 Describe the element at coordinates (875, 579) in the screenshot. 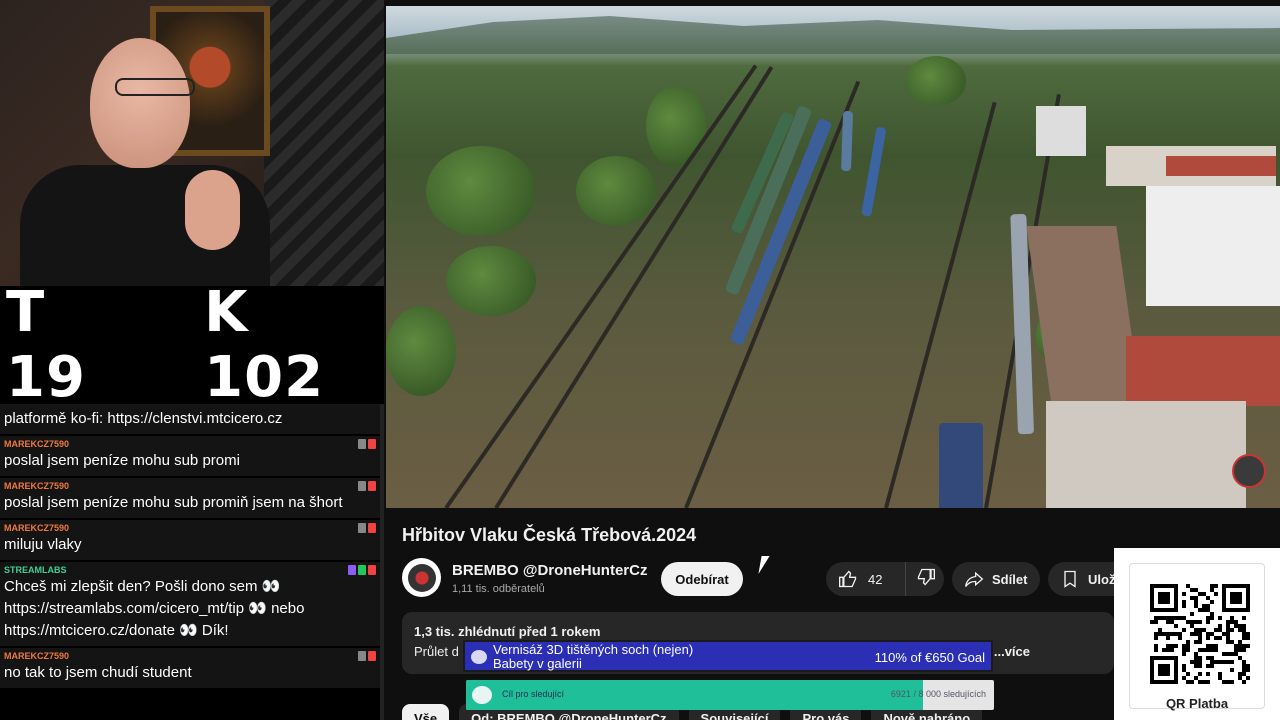

I see `like-count: 42` at that location.